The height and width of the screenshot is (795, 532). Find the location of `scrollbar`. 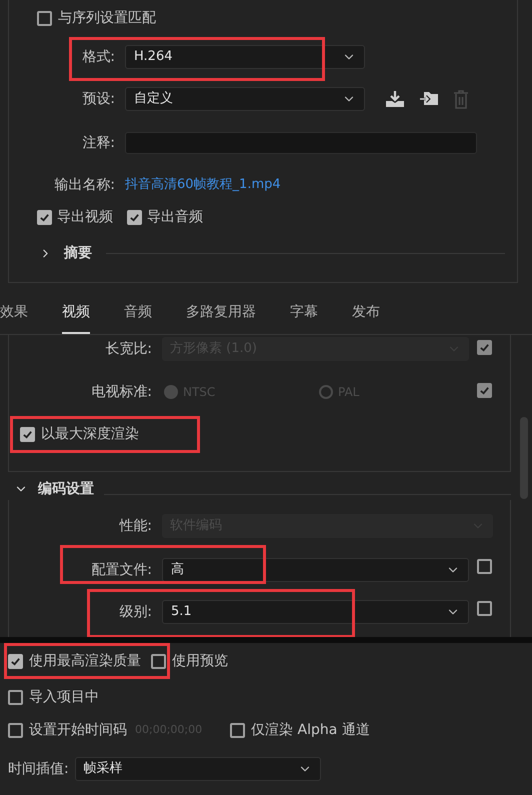

scrollbar is located at coordinates (524, 458).